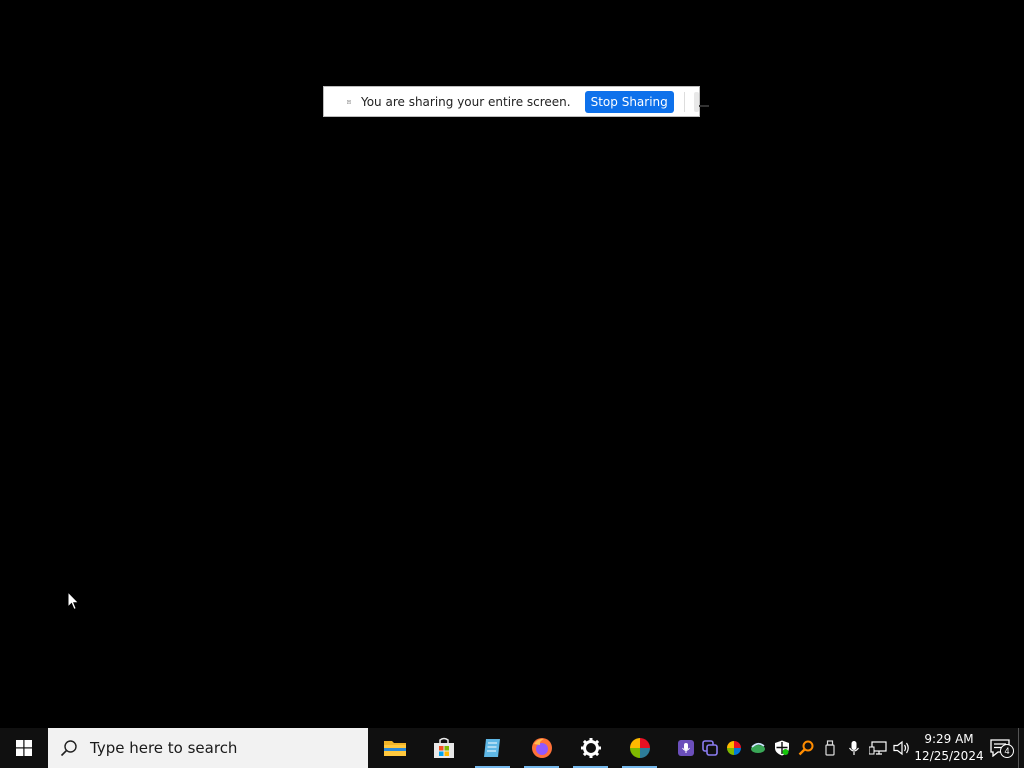  I want to click on mouse-cursor-icon, so click(73, 601).